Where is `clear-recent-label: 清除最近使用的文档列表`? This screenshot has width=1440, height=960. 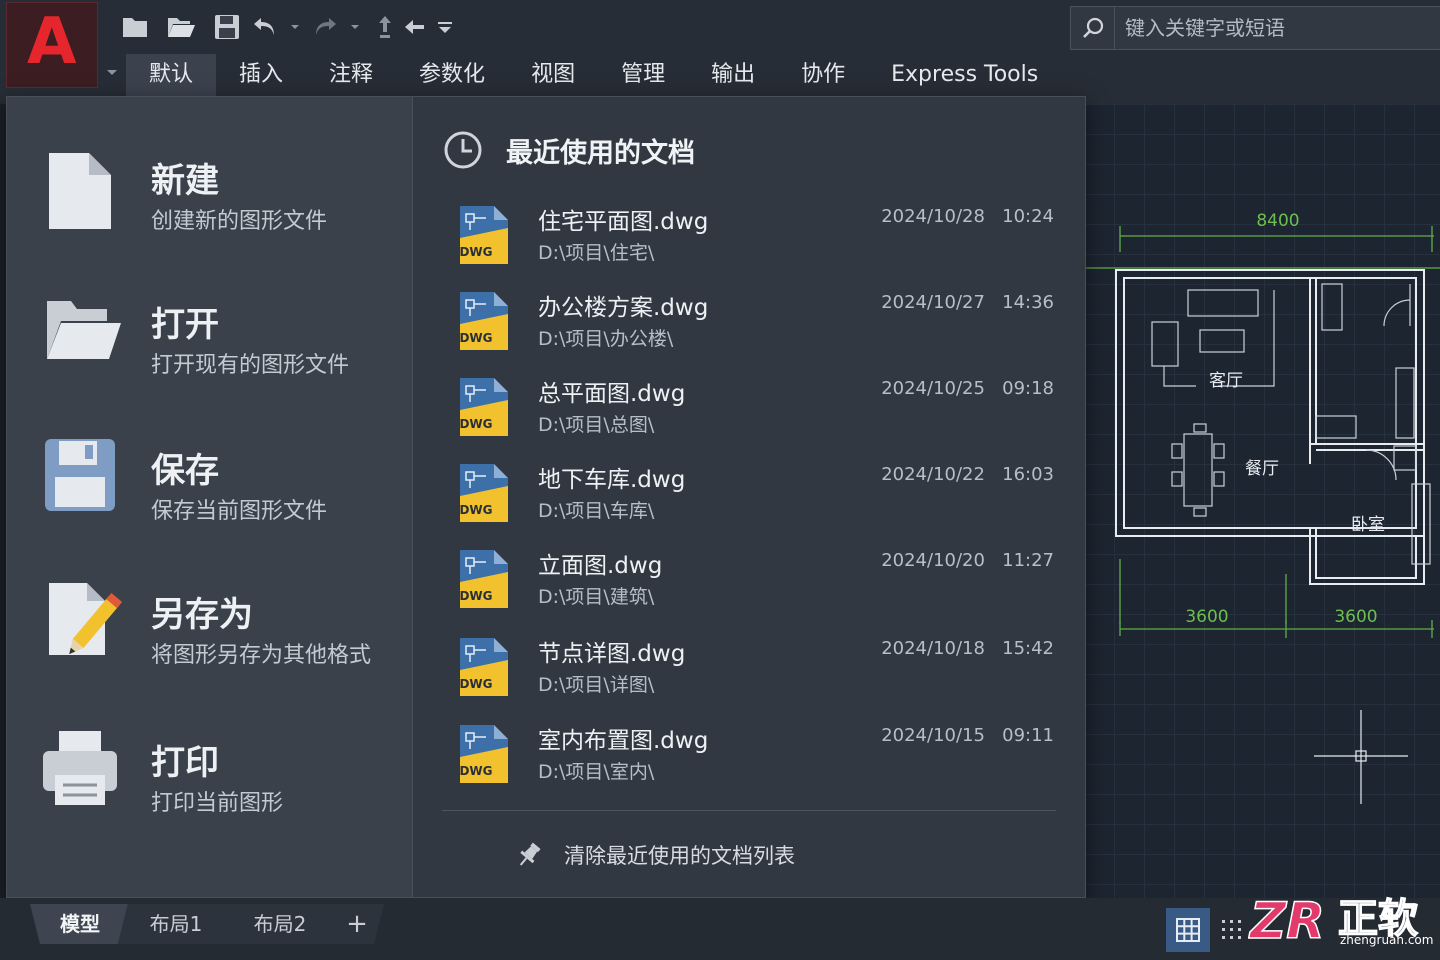 clear-recent-label: 清除最近使用的文档列表 is located at coordinates (679, 856).